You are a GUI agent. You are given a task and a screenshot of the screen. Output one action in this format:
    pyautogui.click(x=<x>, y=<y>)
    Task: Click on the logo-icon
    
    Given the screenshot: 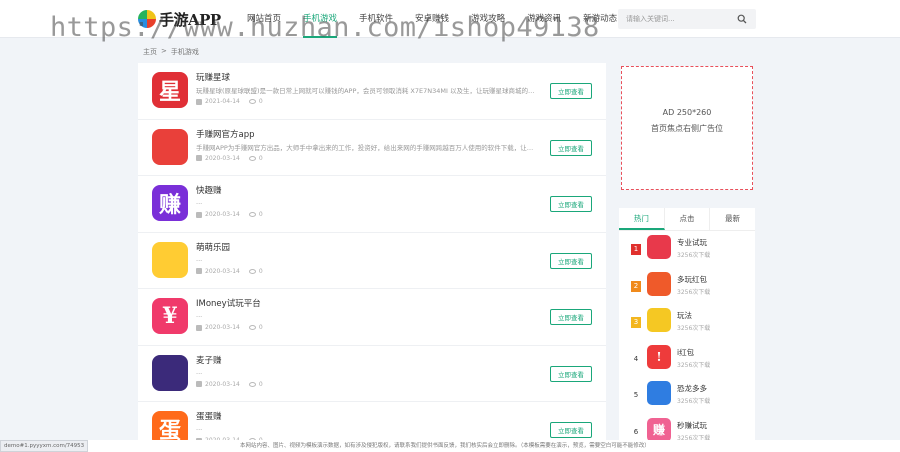 What is the action you would take?
    pyautogui.click(x=147, y=19)
    